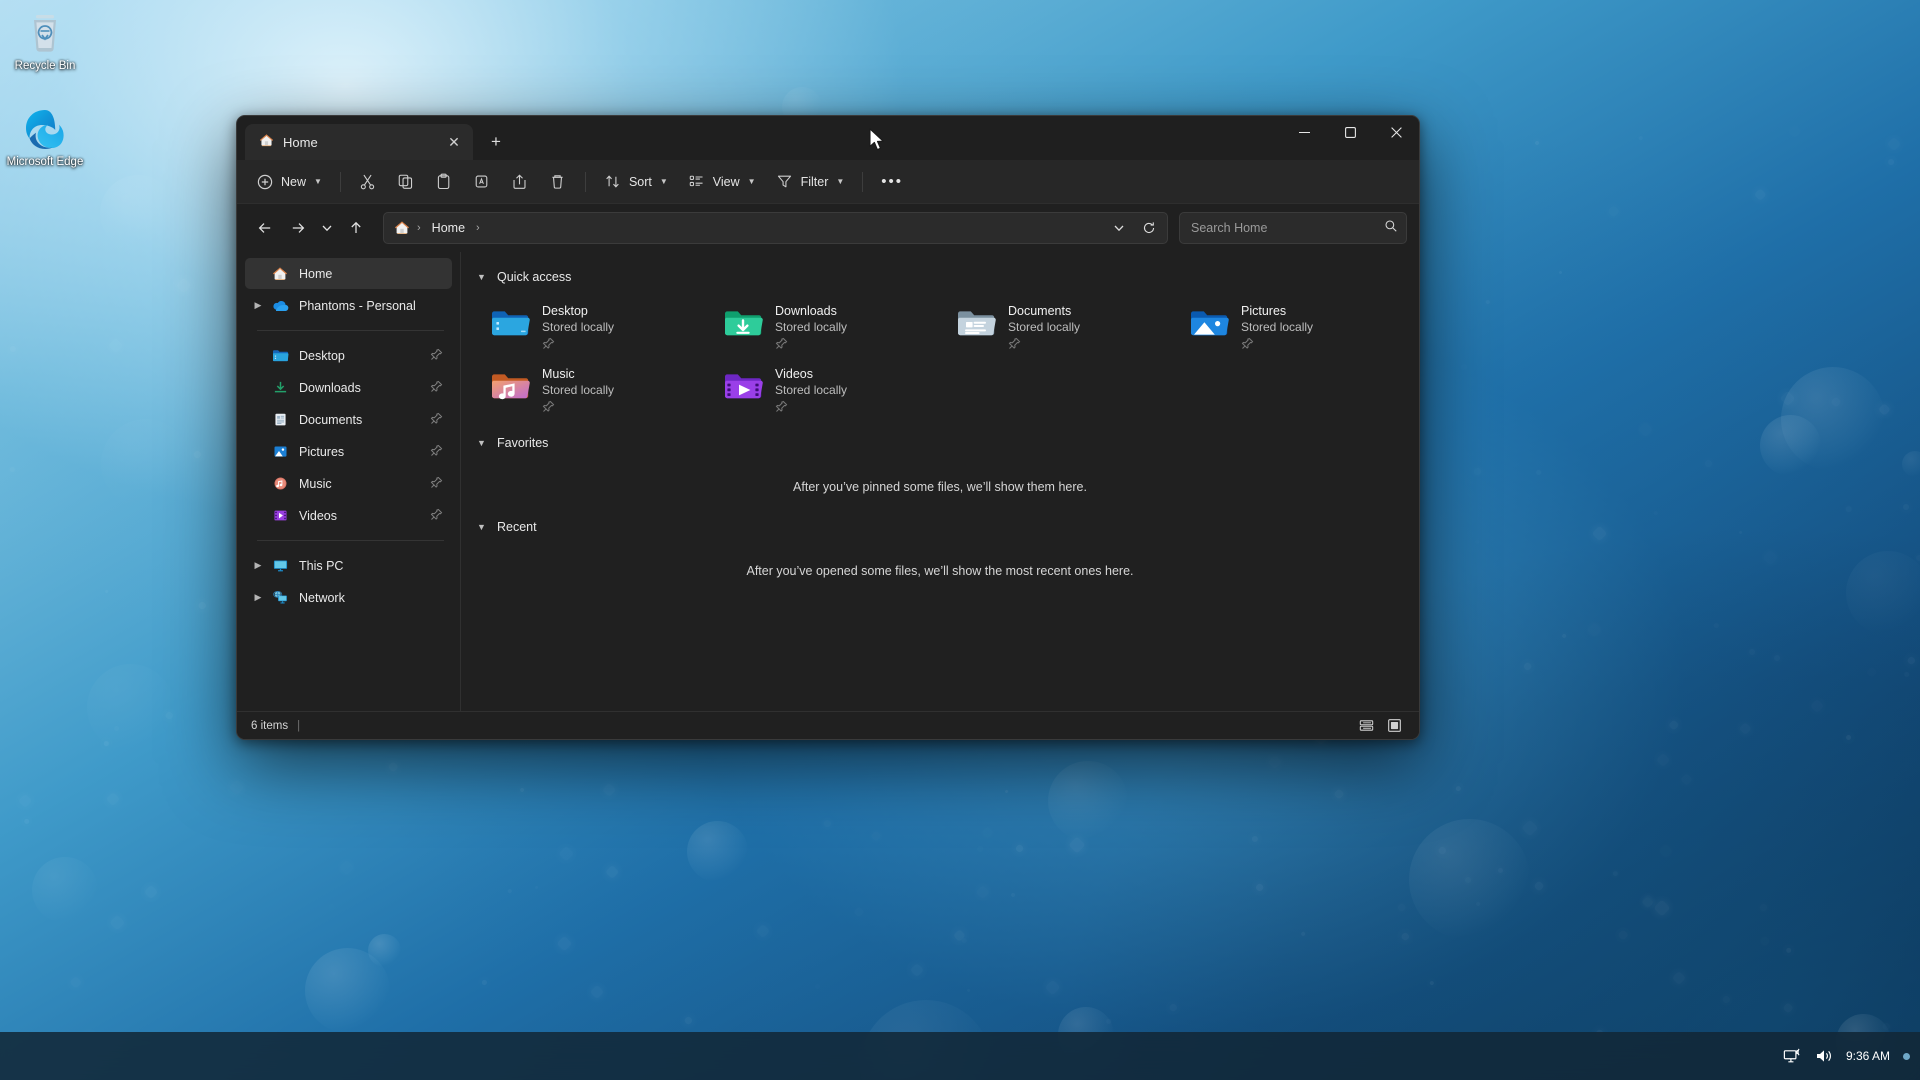 The height and width of the screenshot is (1080, 1920). What do you see at coordinates (289, 182) in the screenshot?
I see `new-button: New ▼` at bounding box center [289, 182].